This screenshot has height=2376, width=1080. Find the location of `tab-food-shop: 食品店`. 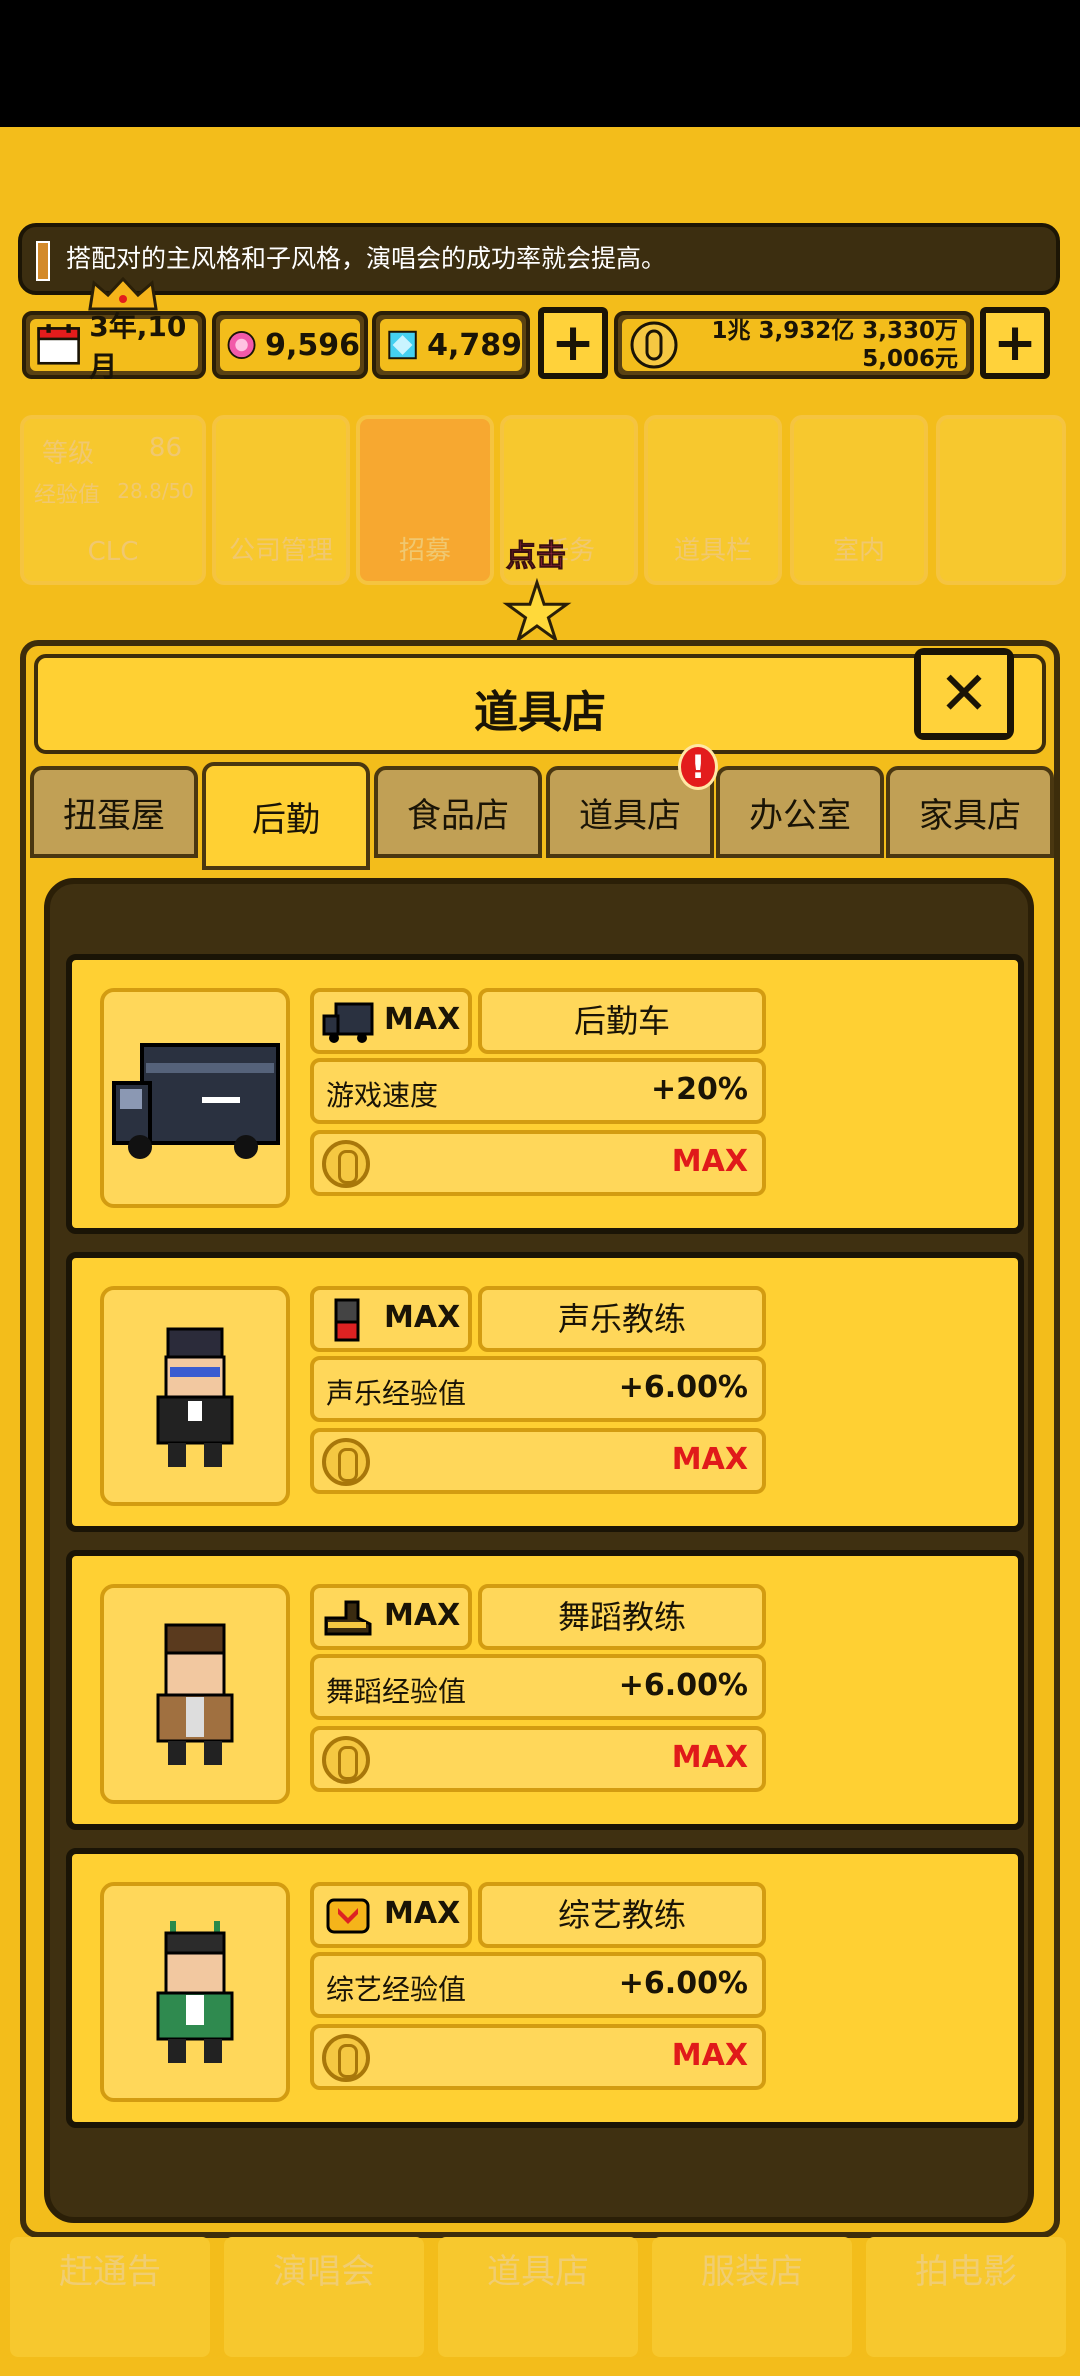

tab-food-shop: 食品店 is located at coordinates (458, 812).